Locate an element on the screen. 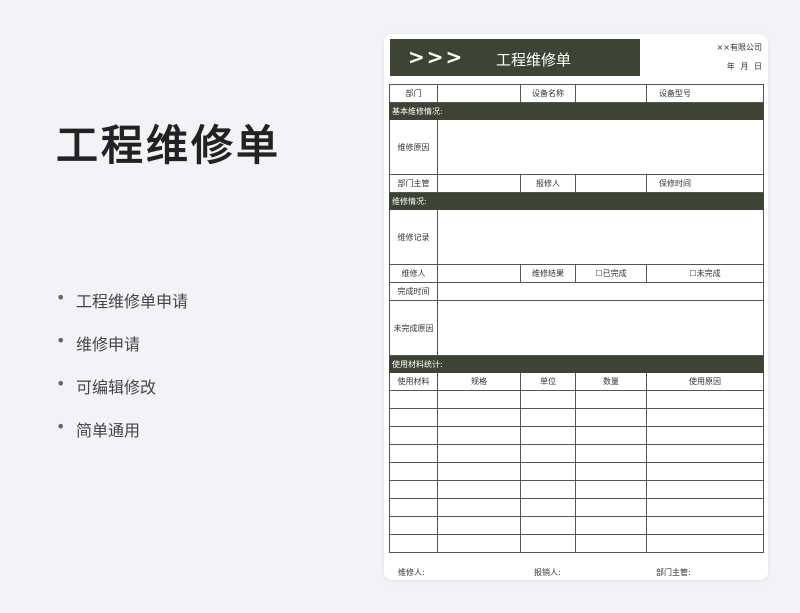  dept-manager-label: 部门主管 is located at coordinates (413, 183).